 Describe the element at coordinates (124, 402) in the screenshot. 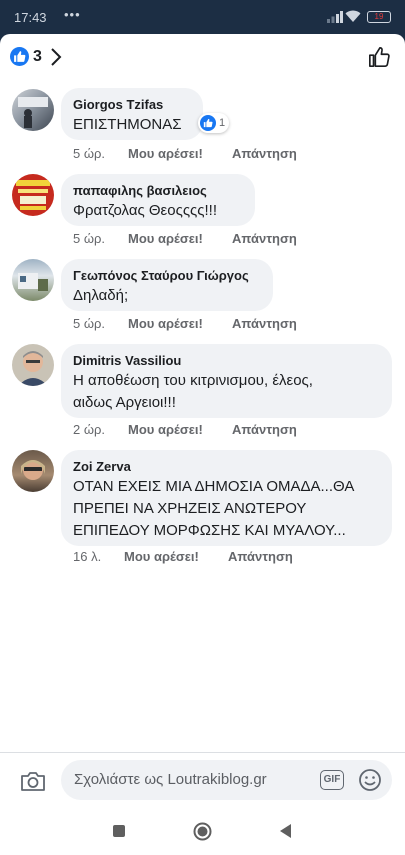

I see `comment-text: αιδως Αργειοι!!!` at that location.